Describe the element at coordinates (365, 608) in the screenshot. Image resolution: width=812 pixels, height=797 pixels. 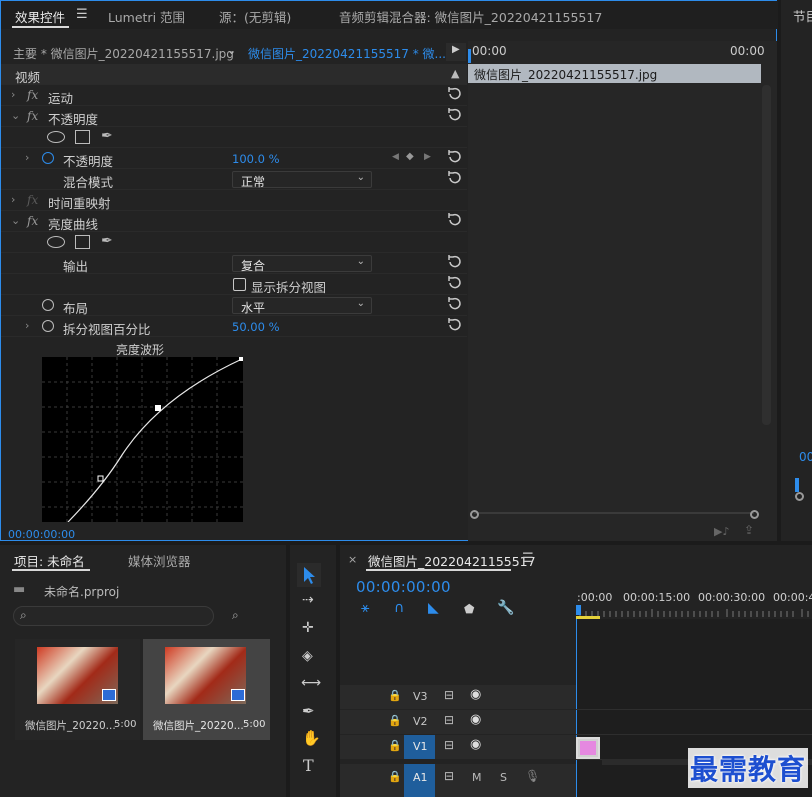
I see `nest-sequence-icon: ⚹` at that location.